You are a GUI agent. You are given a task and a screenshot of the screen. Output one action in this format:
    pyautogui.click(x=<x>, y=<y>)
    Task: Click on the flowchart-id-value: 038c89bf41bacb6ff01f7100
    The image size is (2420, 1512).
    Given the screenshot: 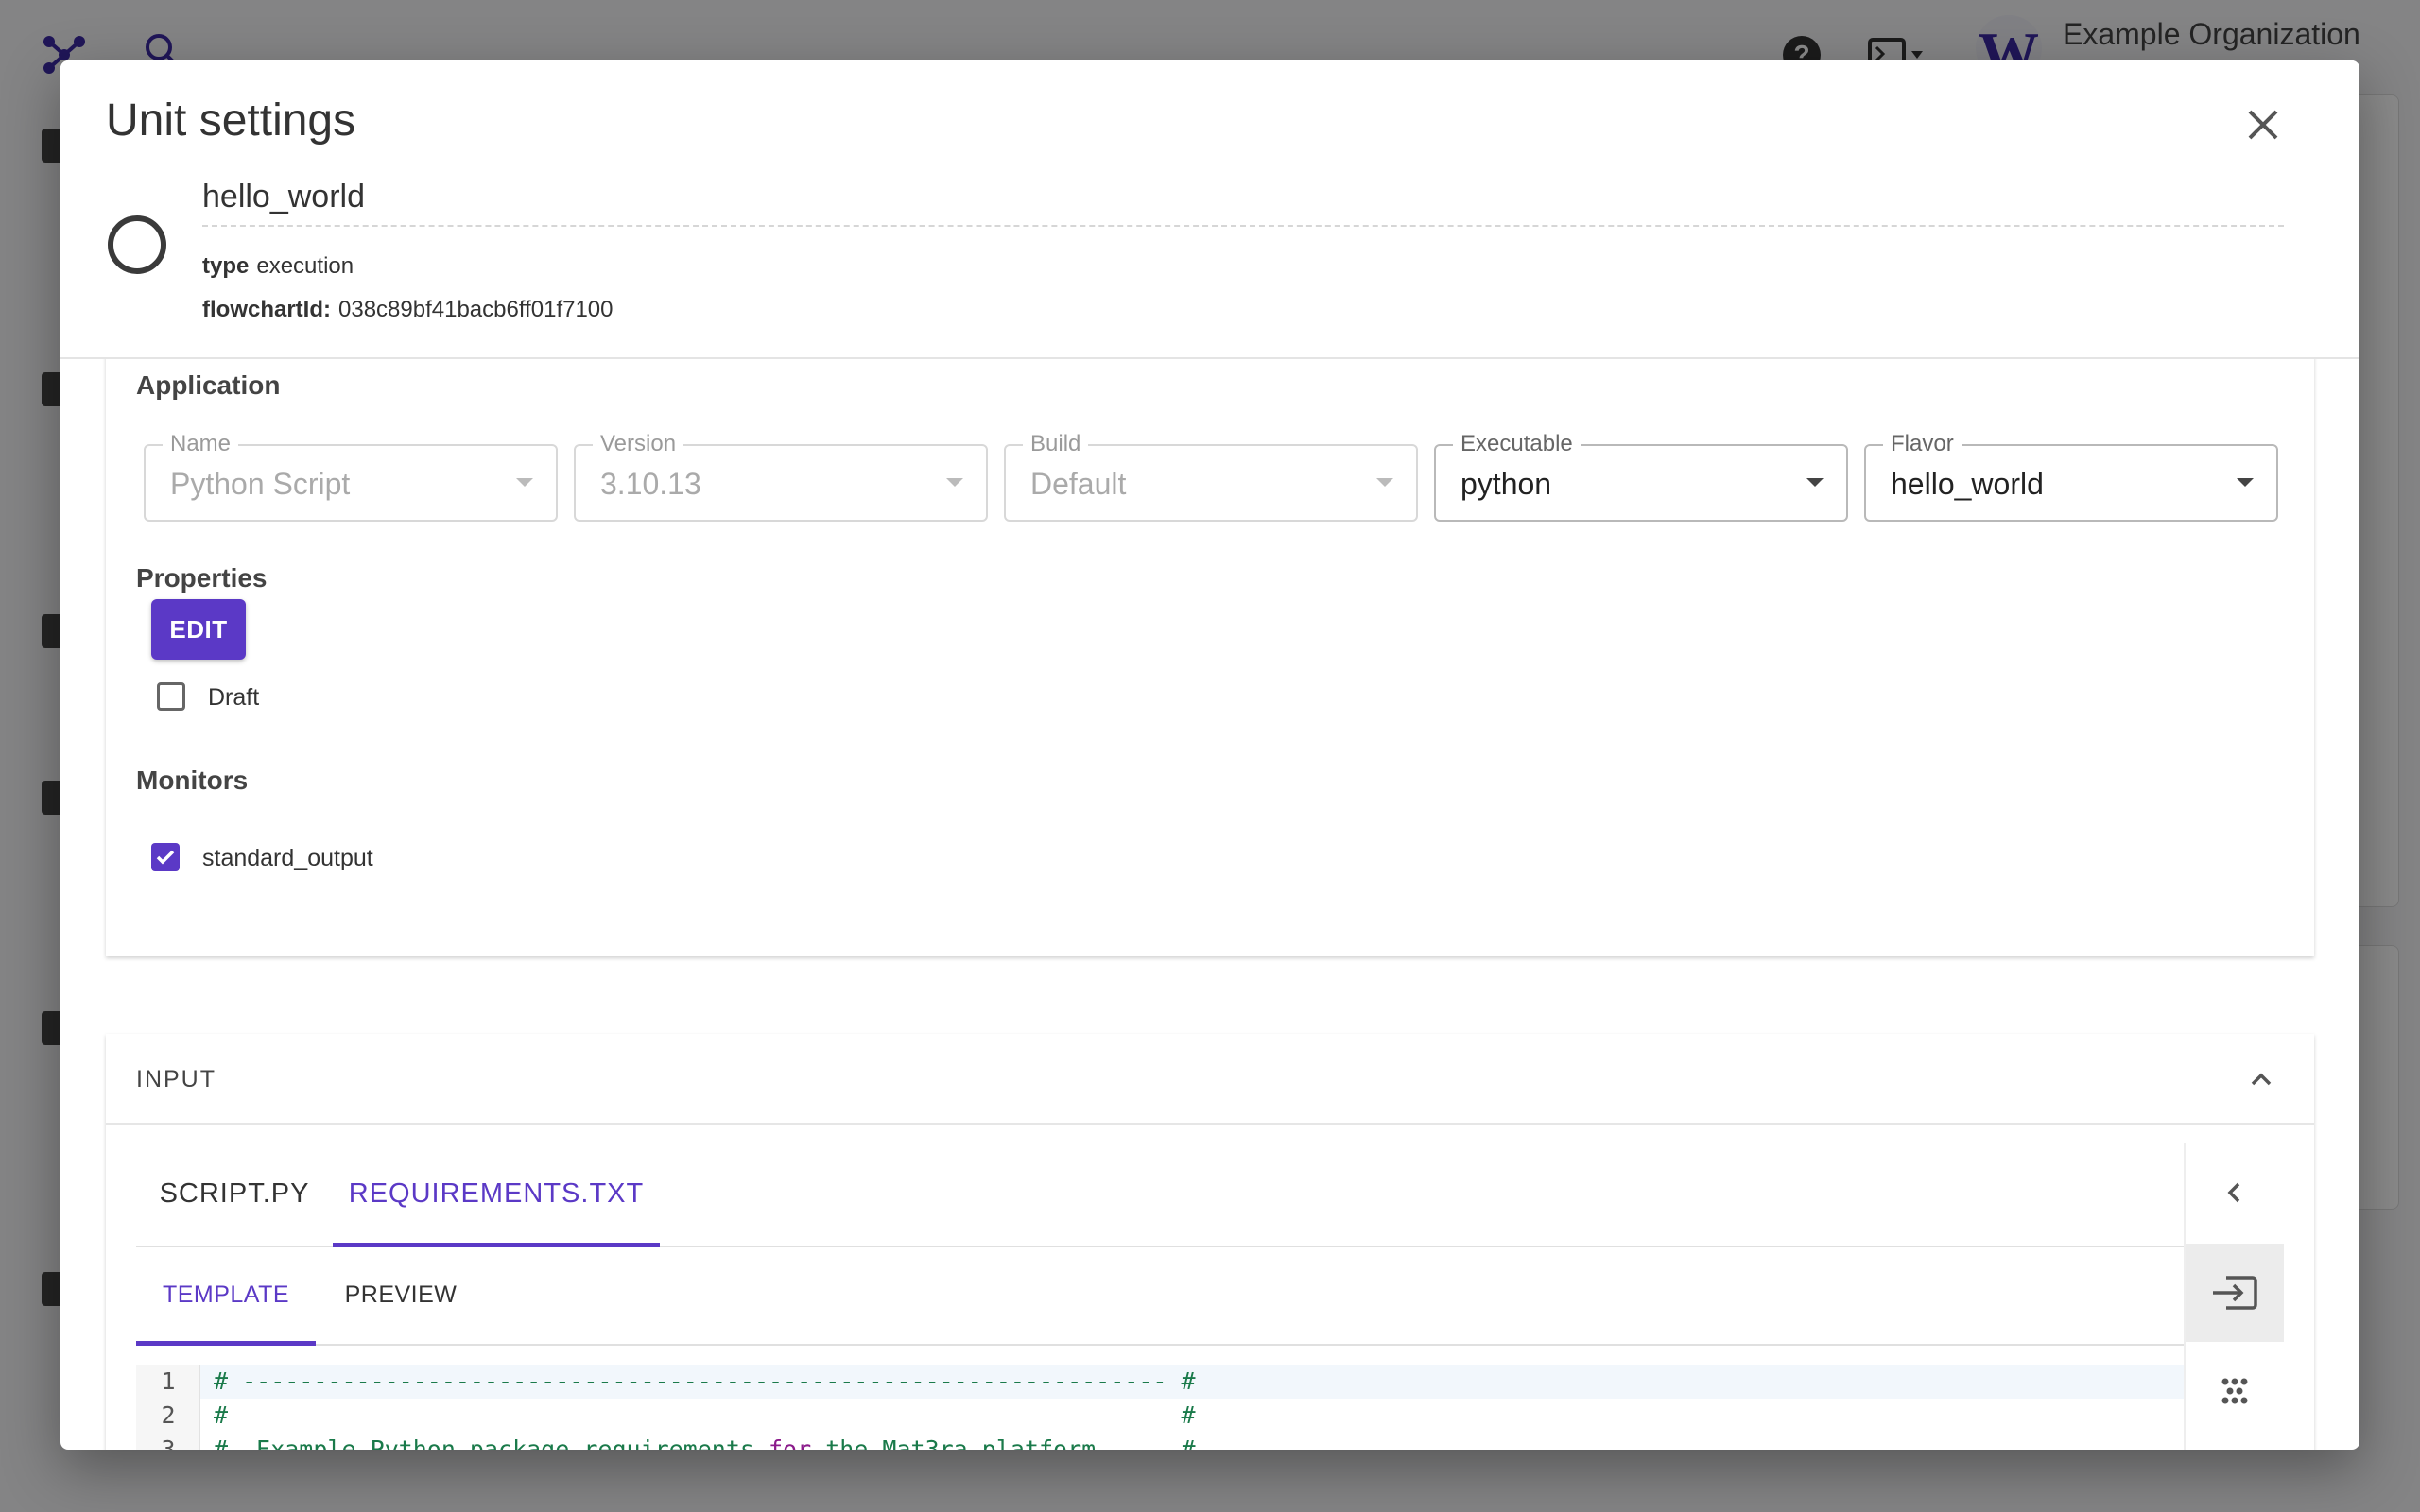 What is the action you would take?
    pyautogui.click(x=476, y=309)
    